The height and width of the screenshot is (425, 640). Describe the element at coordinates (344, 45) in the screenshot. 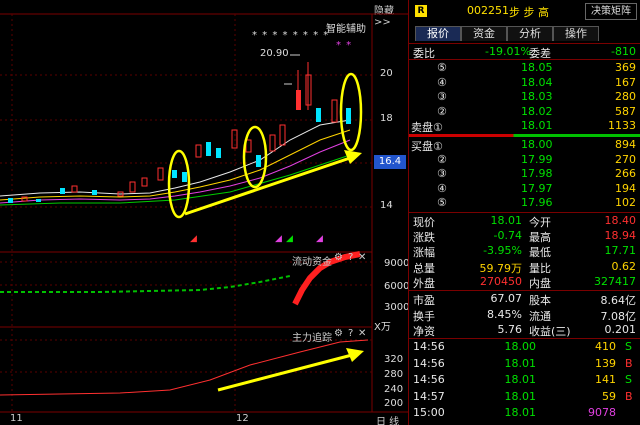

I see `stars-row2: * *` at that location.